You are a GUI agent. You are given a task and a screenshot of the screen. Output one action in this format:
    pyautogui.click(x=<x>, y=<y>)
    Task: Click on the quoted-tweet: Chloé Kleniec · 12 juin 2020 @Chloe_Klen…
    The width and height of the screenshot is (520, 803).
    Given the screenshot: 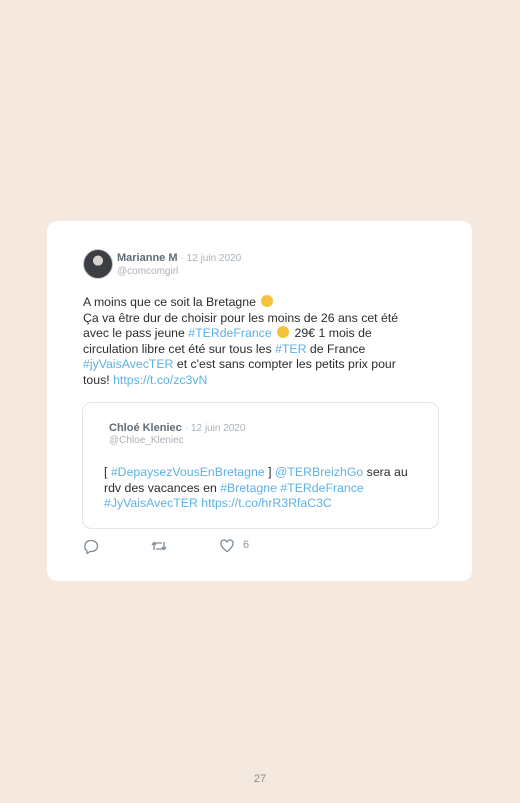 What is the action you would take?
    pyautogui.click(x=260, y=465)
    